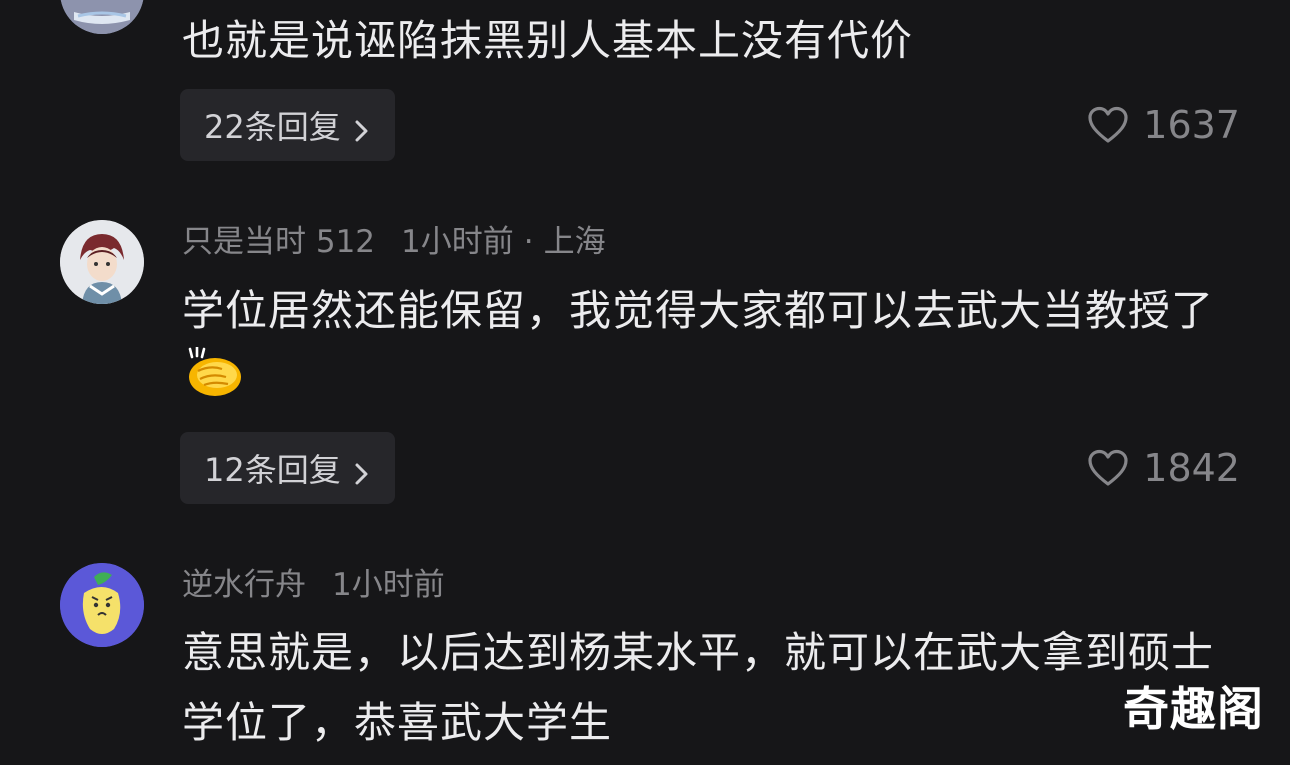  What do you see at coordinates (214, 382) in the screenshot?
I see `clapping-hands-emoji-icon` at bounding box center [214, 382].